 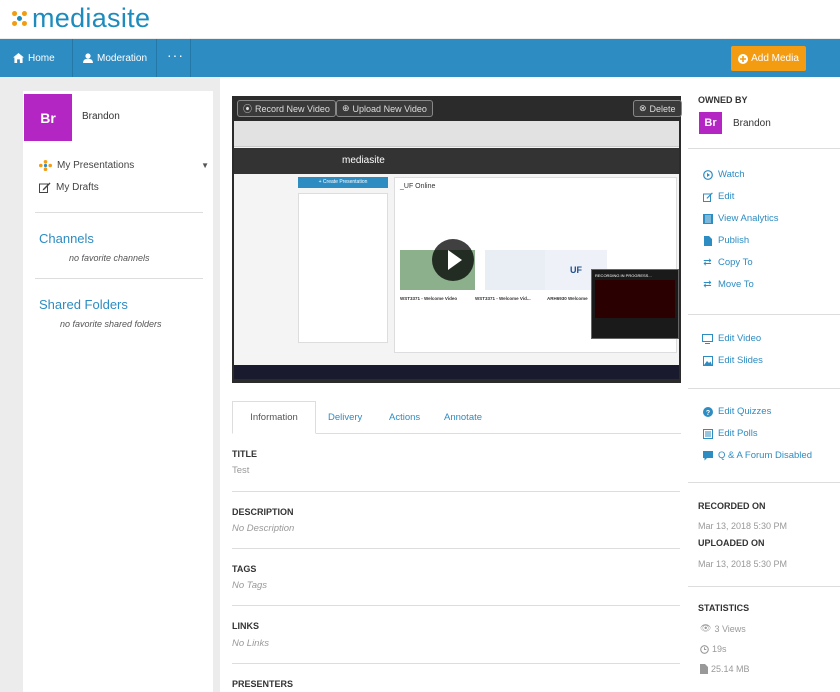 I want to click on tab-information: Information, so click(x=274, y=417).